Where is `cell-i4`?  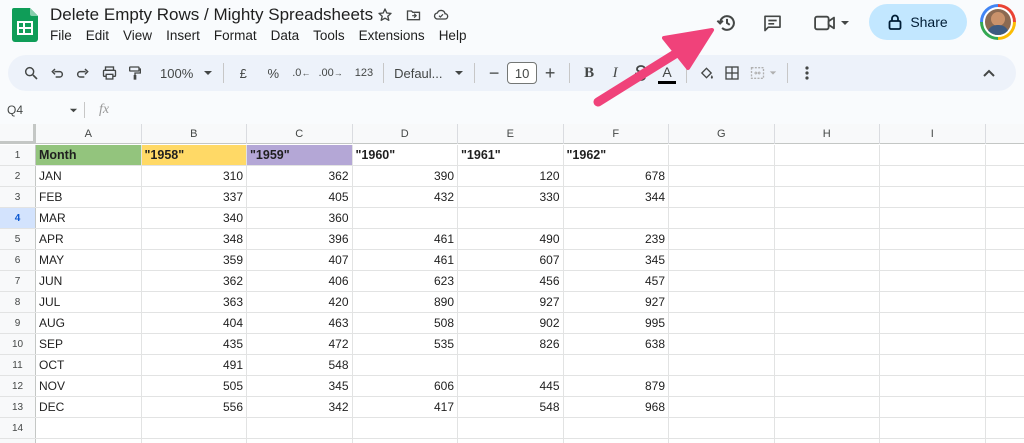
cell-i4 is located at coordinates (933, 218).